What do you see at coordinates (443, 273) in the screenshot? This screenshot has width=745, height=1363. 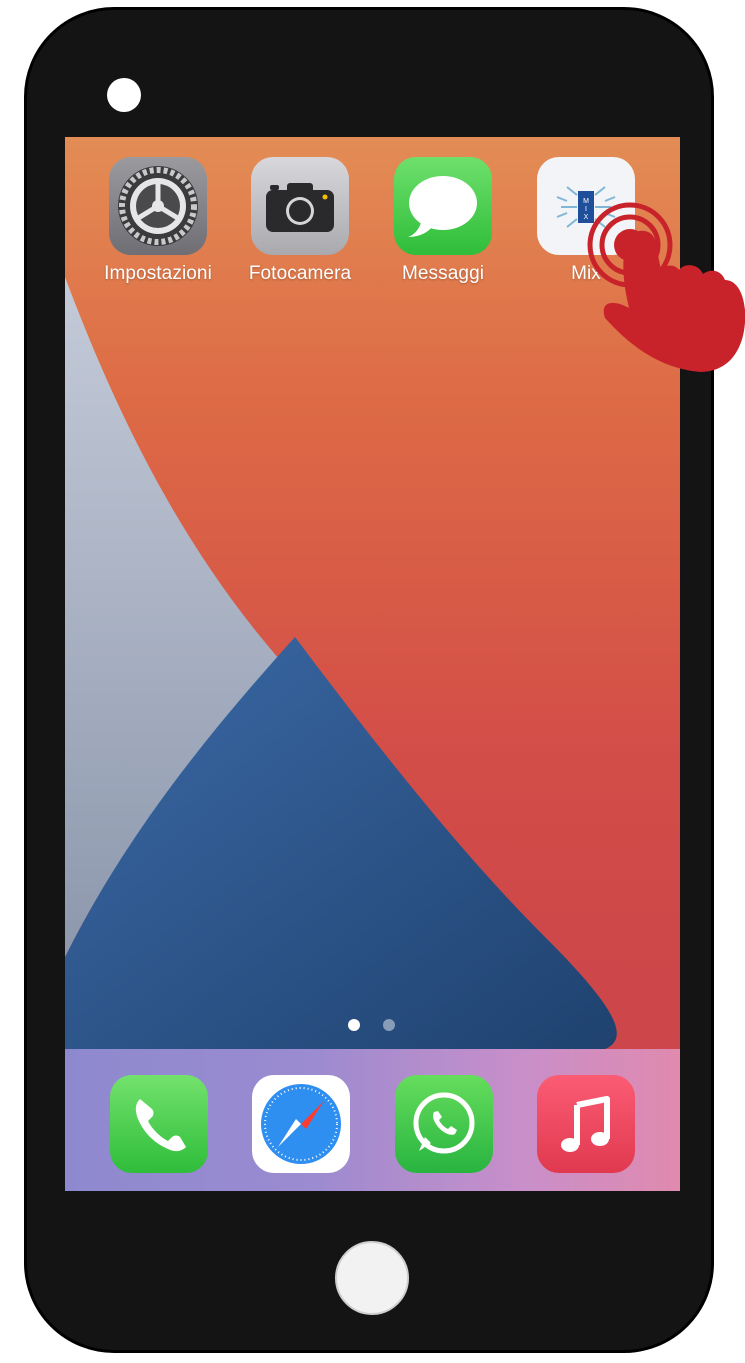 I see `app-label: Messaggi` at bounding box center [443, 273].